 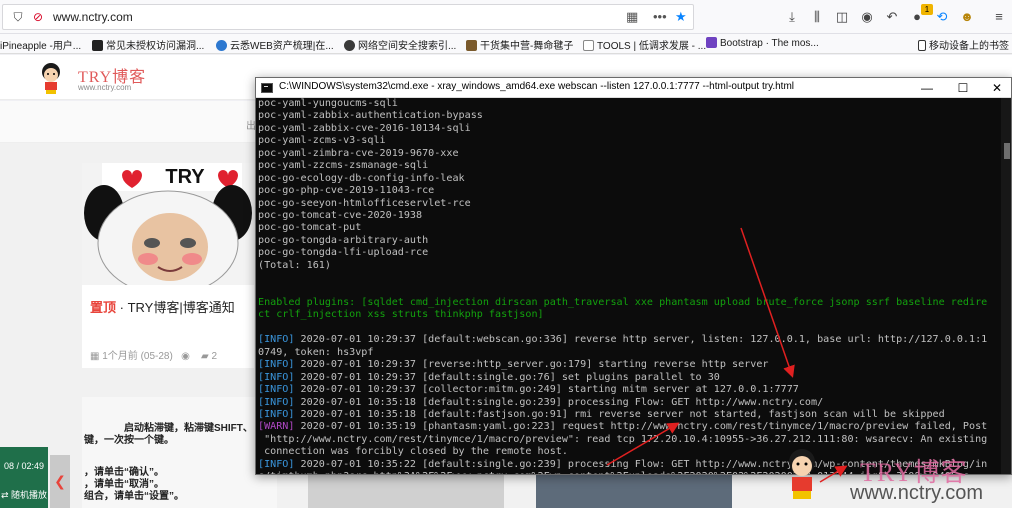 What do you see at coordinates (916, 493) in the screenshot?
I see `watermark-url: www.nctry.com` at bounding box center [916, 493].